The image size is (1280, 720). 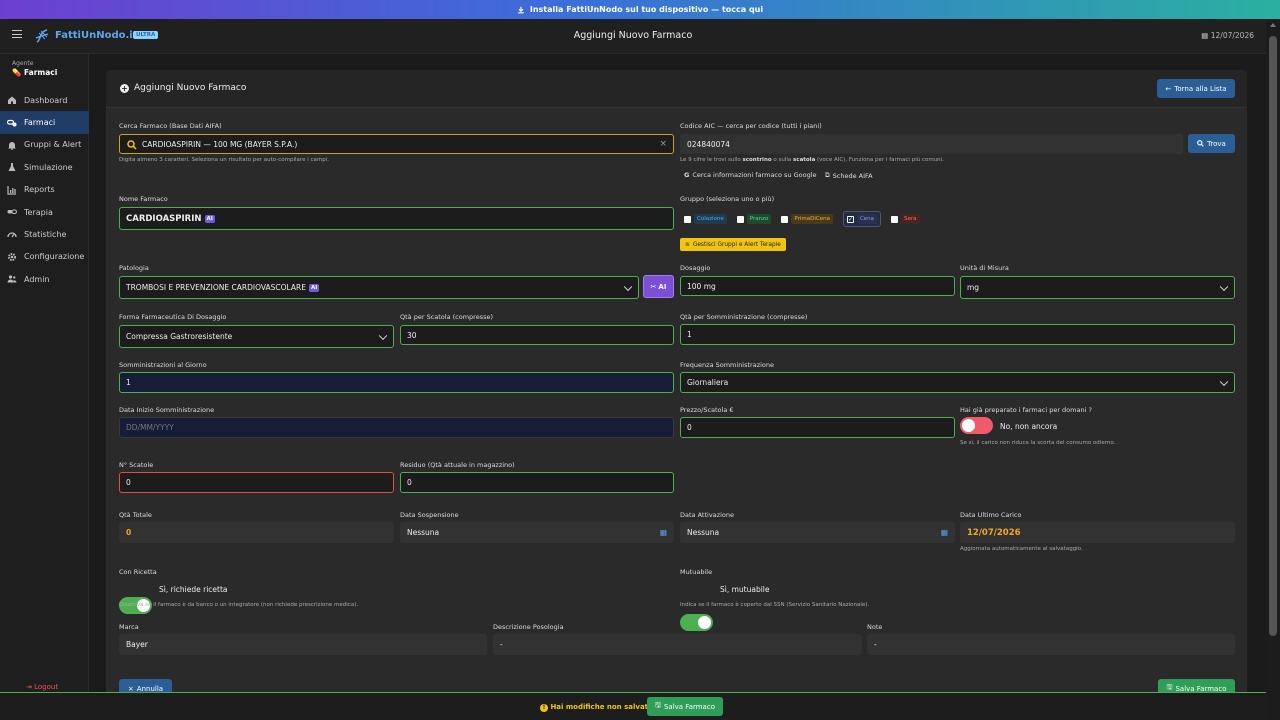 I want to click on group-option-sera: Sera, so click(x=905, y=219).